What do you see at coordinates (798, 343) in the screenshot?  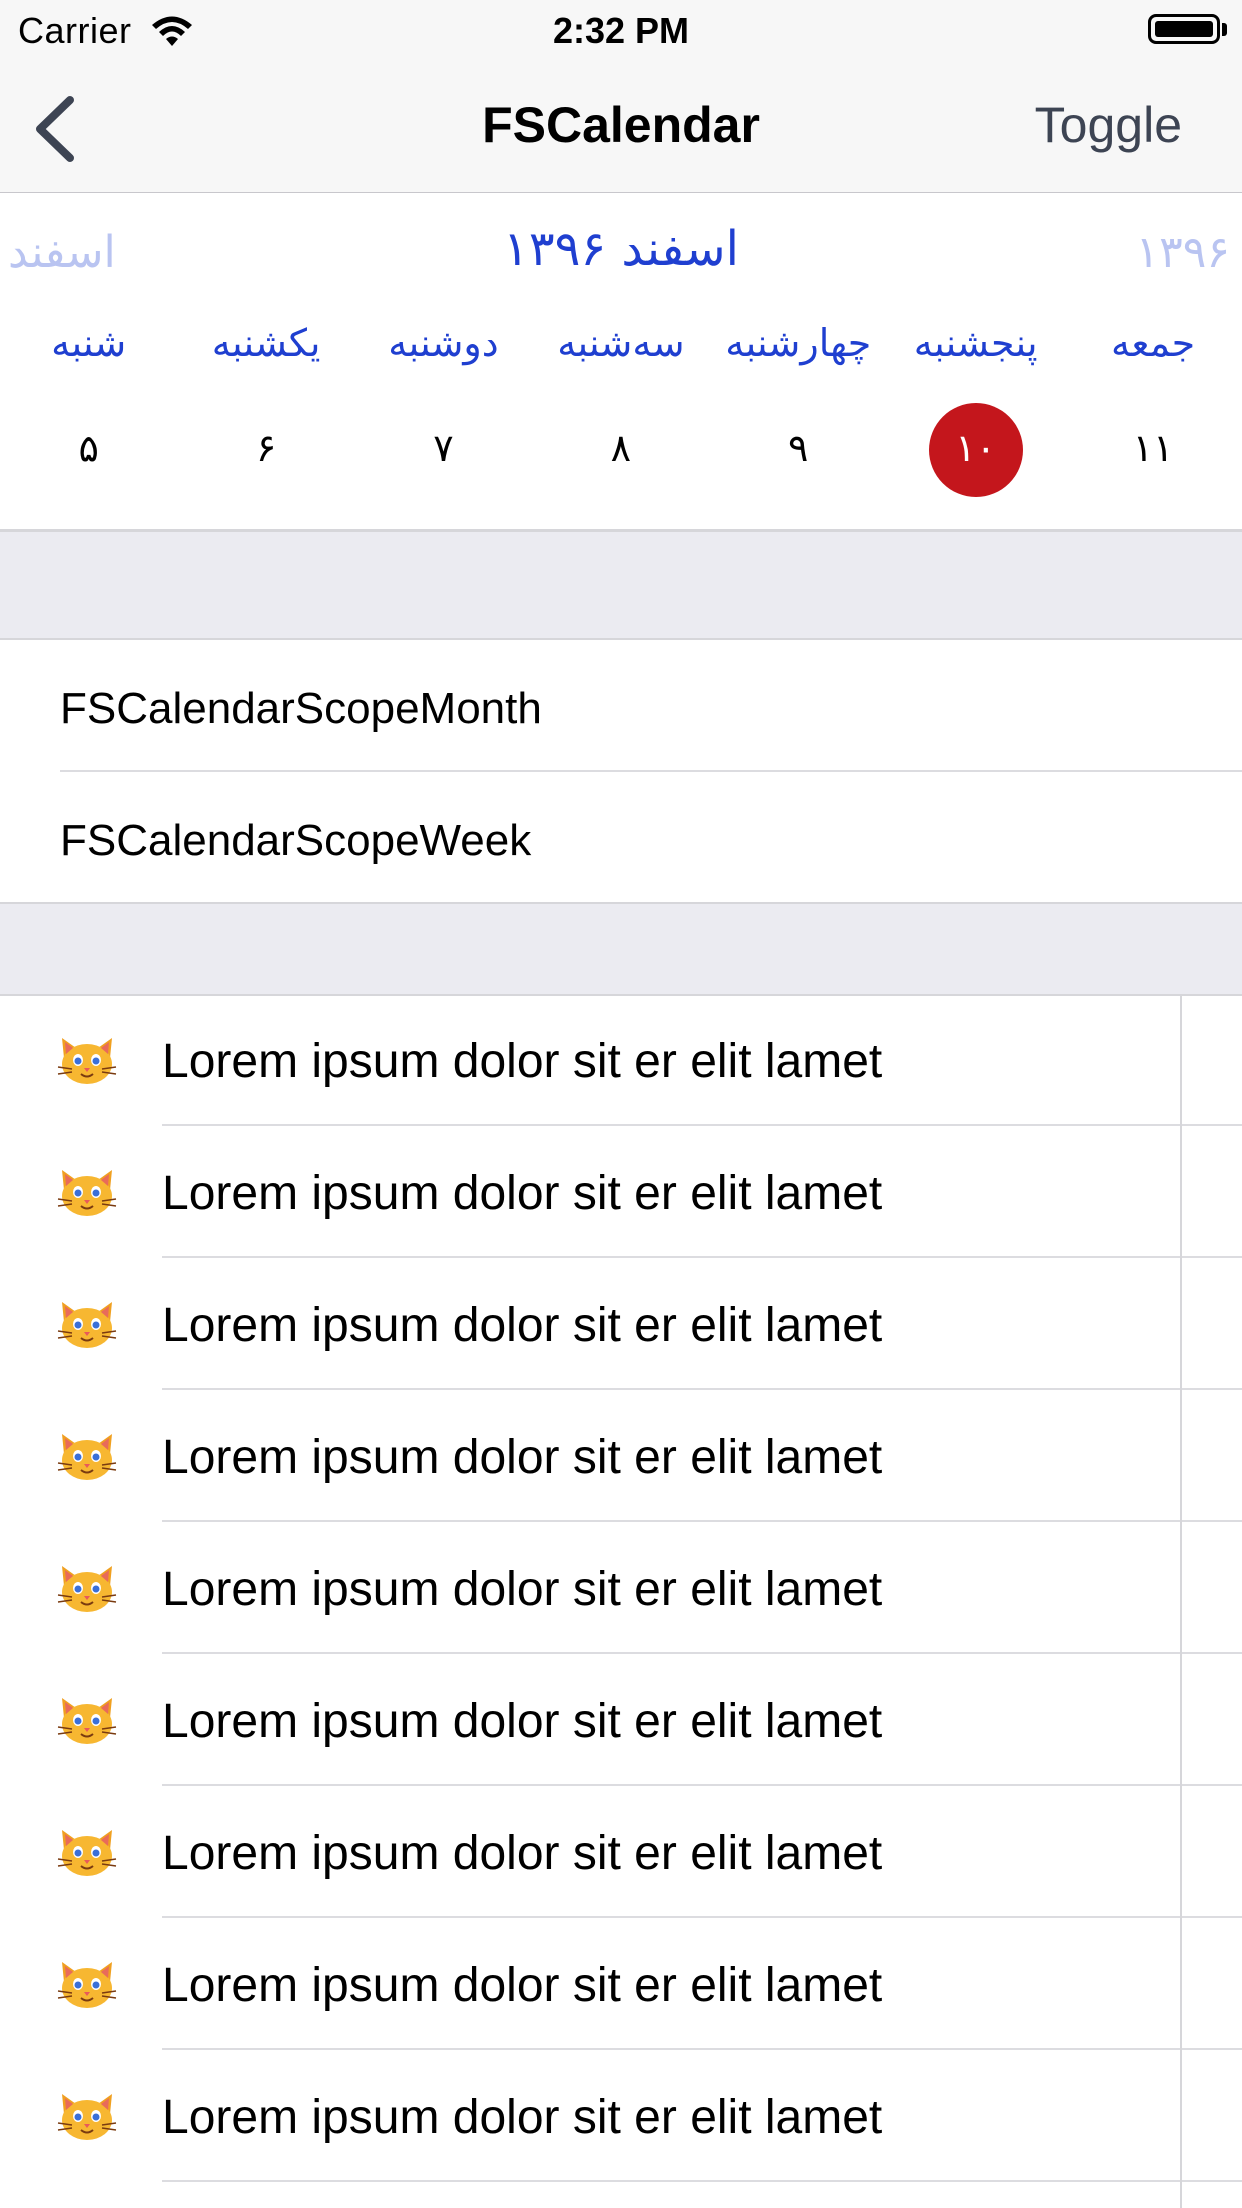 I see `weekday-wednesday: چهارشنبه` at bounding box center [798, 343].